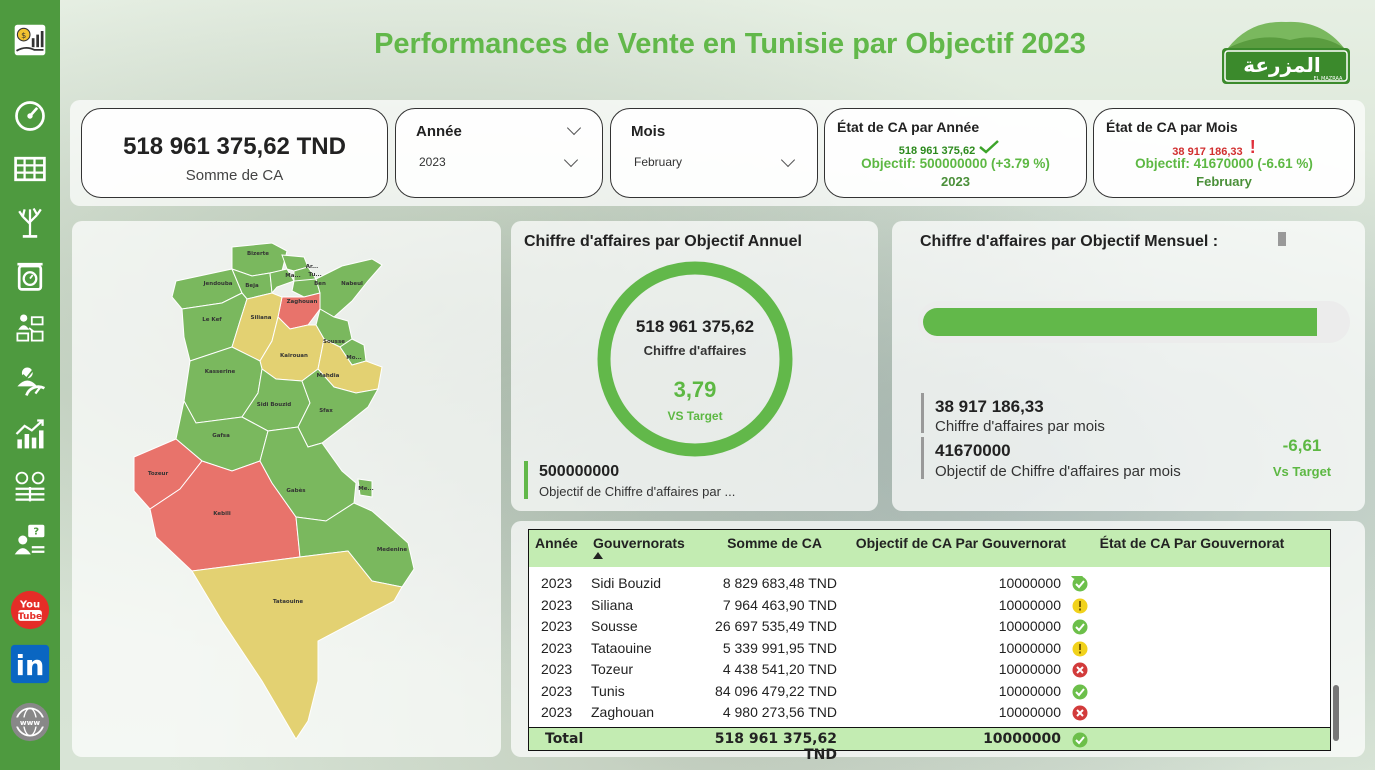  What do you see at coordinates (776, 626) in the screenshot?
I see `cell-ca: 26 697 535,49 TND` at bounding box center [776, 626].